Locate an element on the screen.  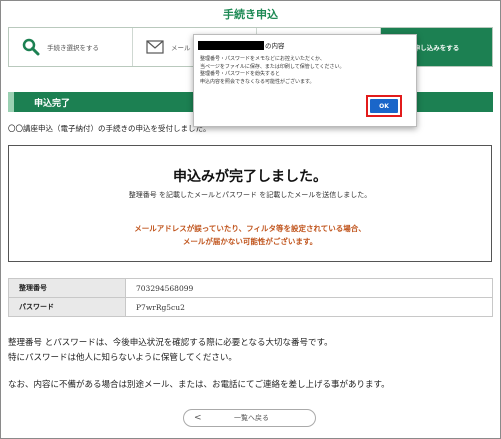
step-label: 手続き選択をする is located at coordinates (73, 48).